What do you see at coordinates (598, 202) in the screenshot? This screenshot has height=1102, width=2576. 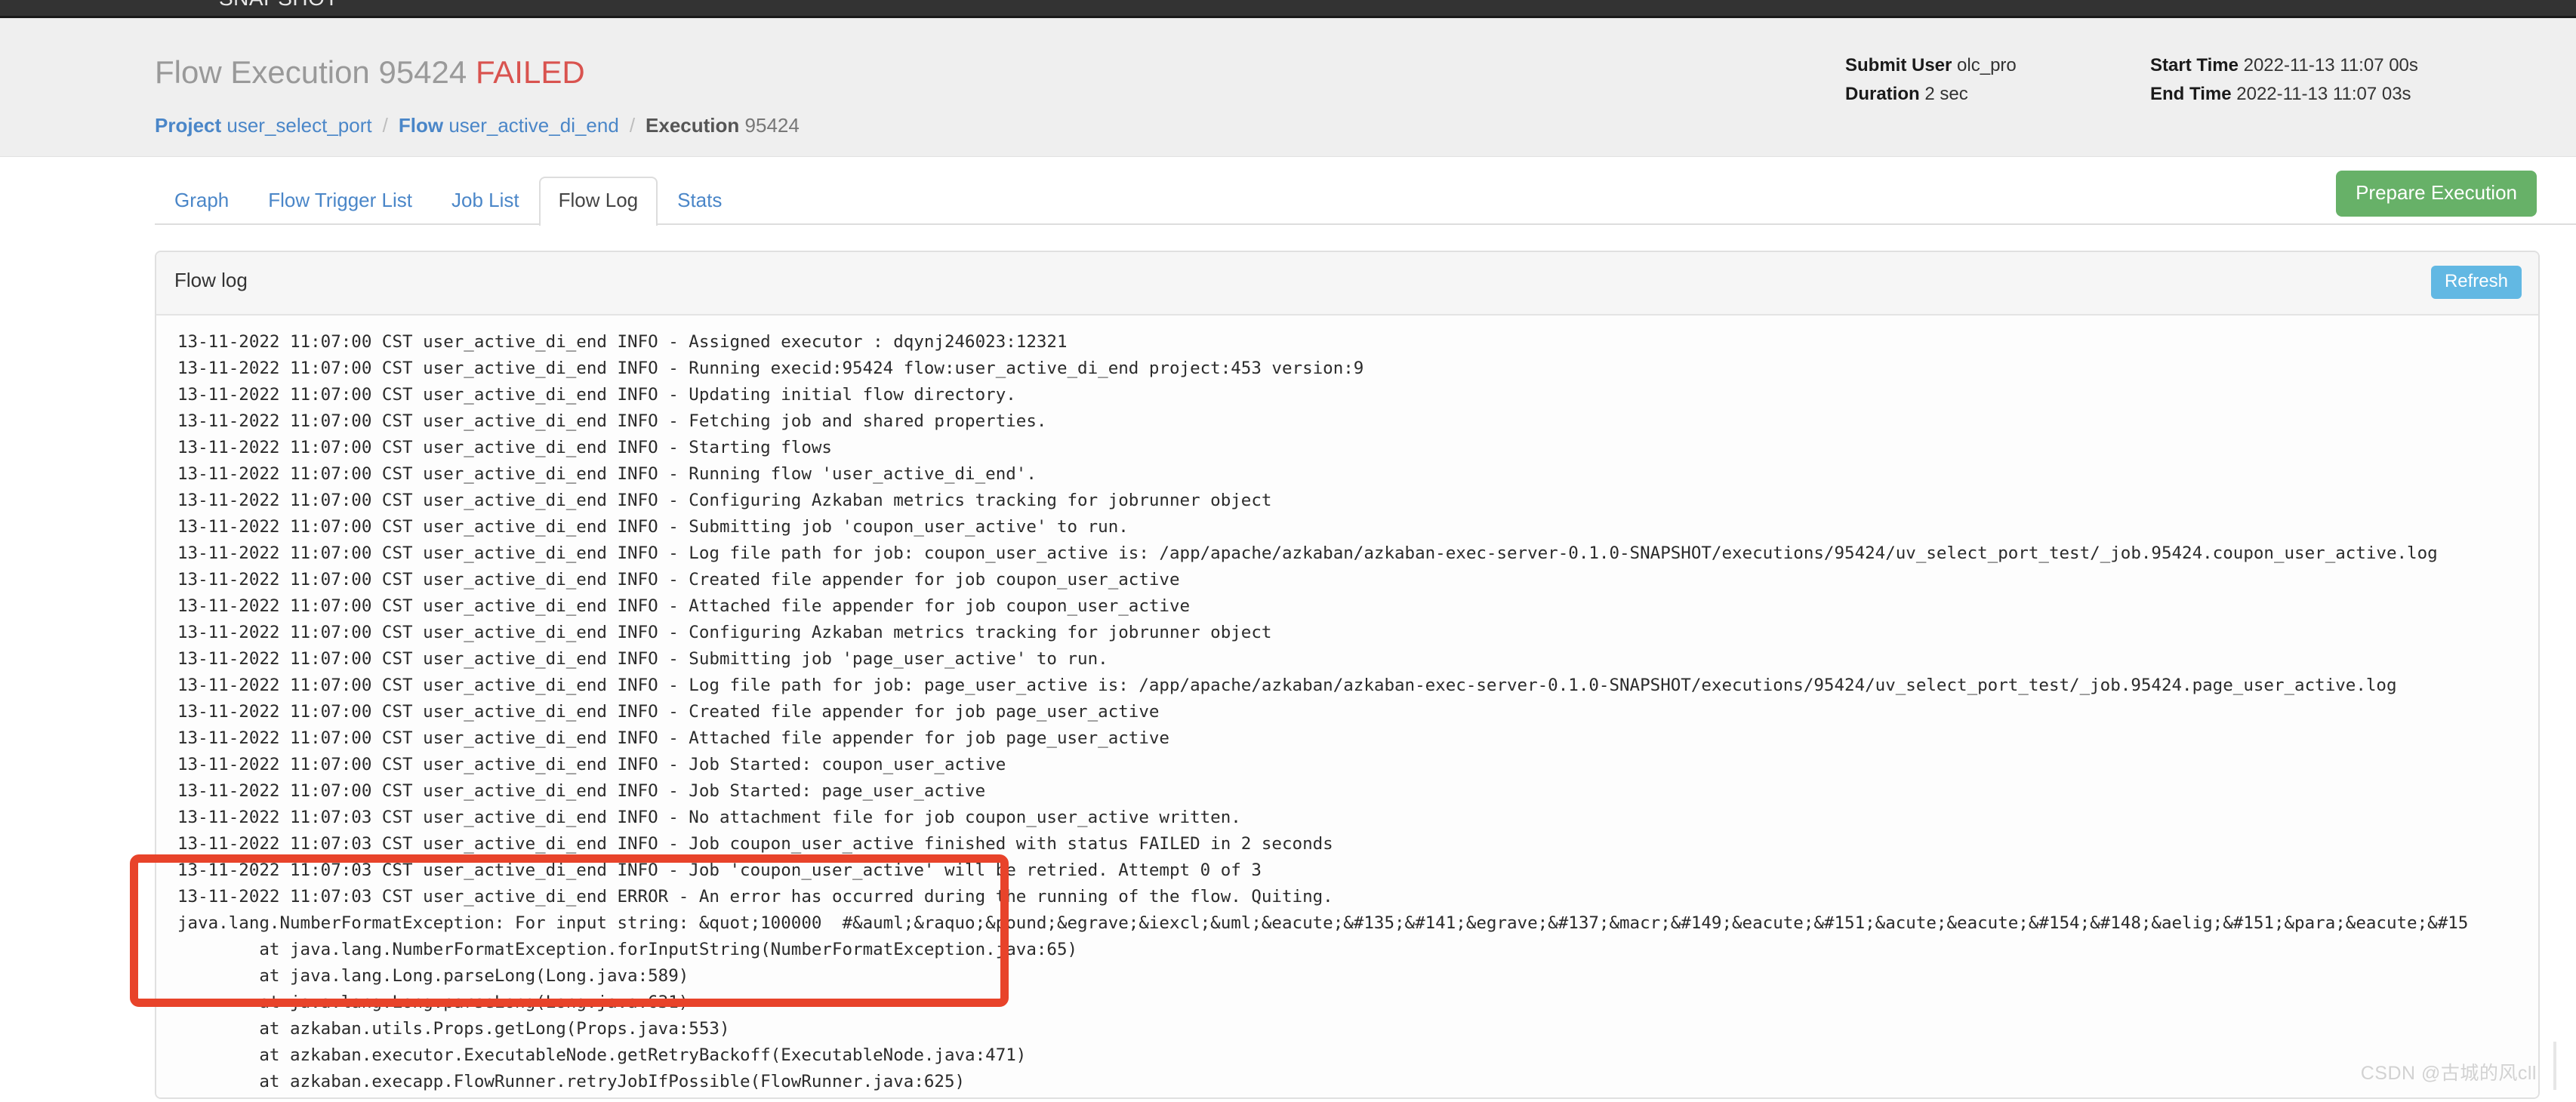 I see `tab-flow-log: Flow Log` at bounding box center [598, 202].